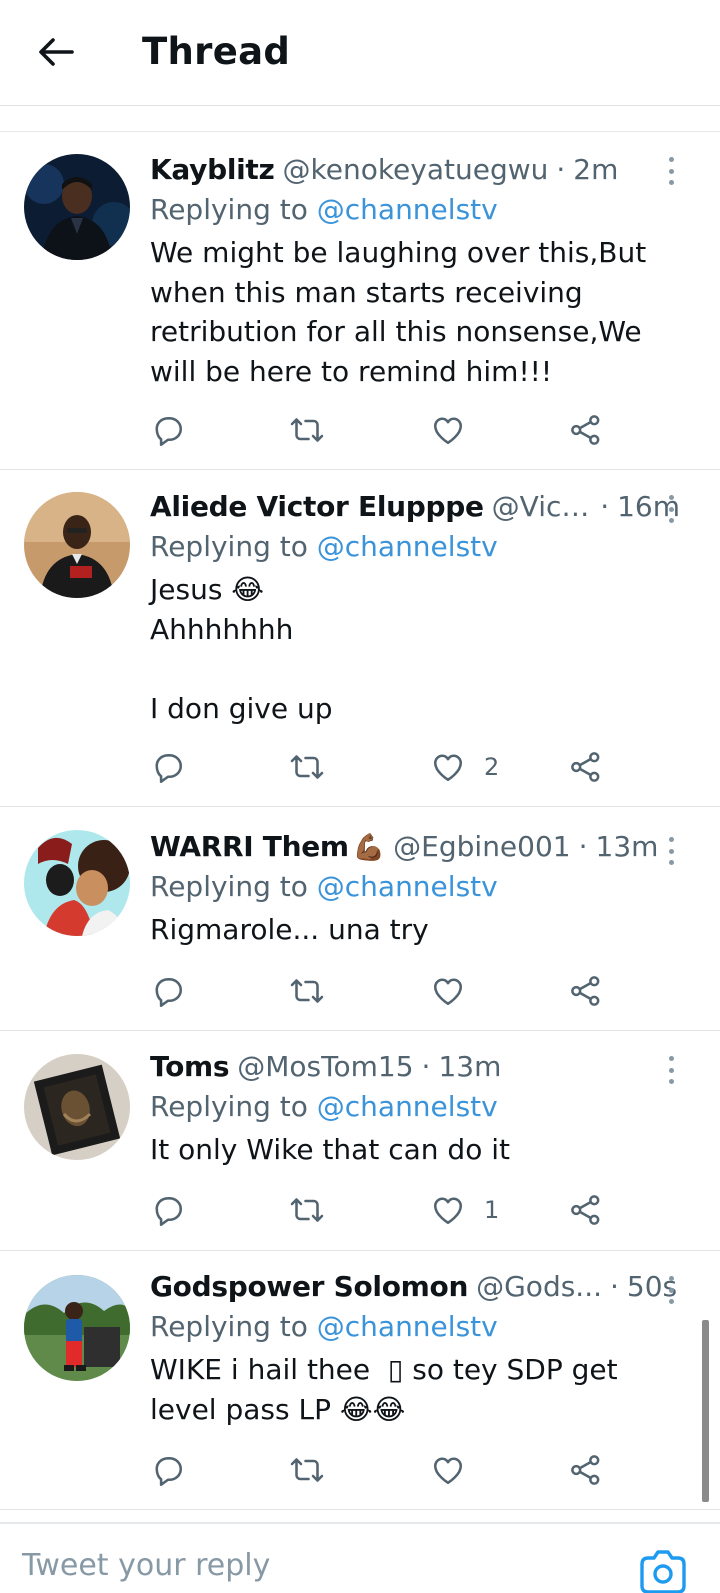 This screenshot has height=1593, width=720. I want to click on back-button, so click(56, 52).